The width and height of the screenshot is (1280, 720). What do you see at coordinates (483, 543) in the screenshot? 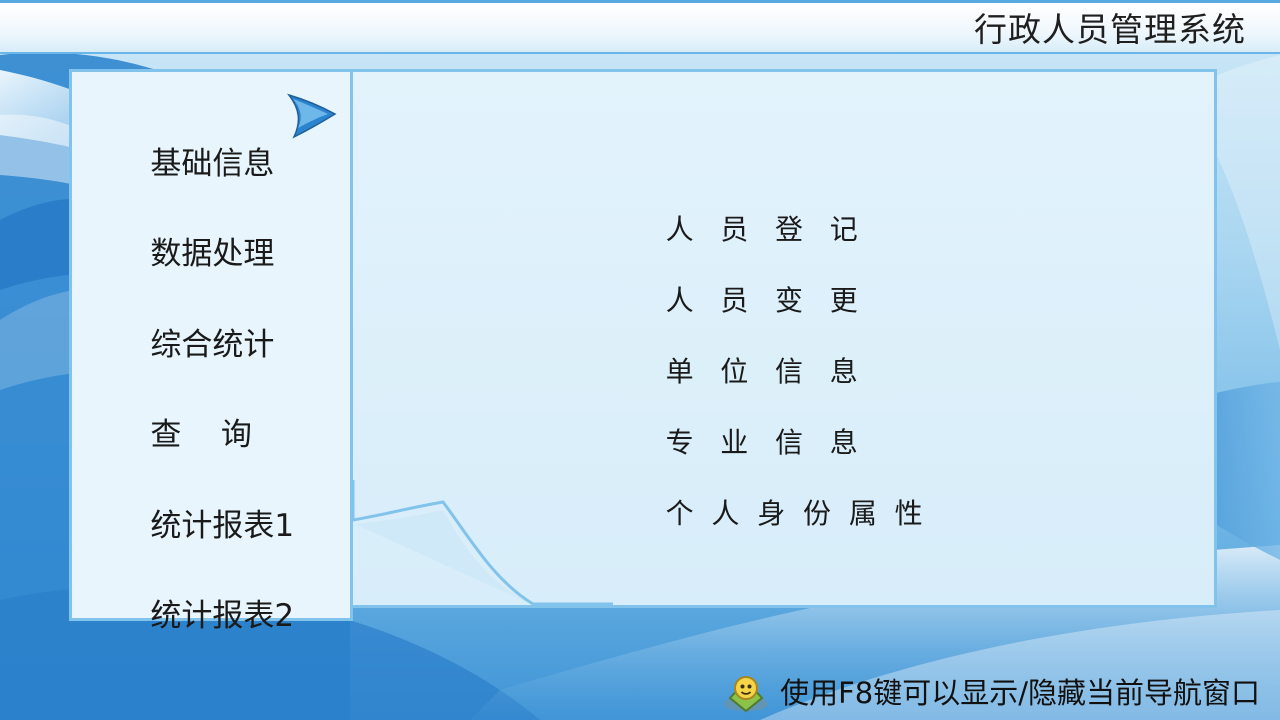
I see `page-curl-decoration` at bounding box center [483, 543].